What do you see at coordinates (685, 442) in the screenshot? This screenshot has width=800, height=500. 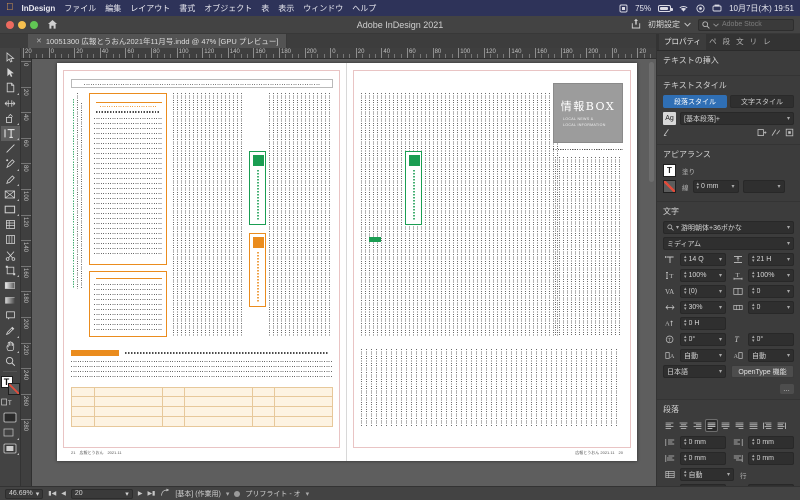 I see `left-indent-stepper: ▴ ▾` at bounding box center [685, 442].